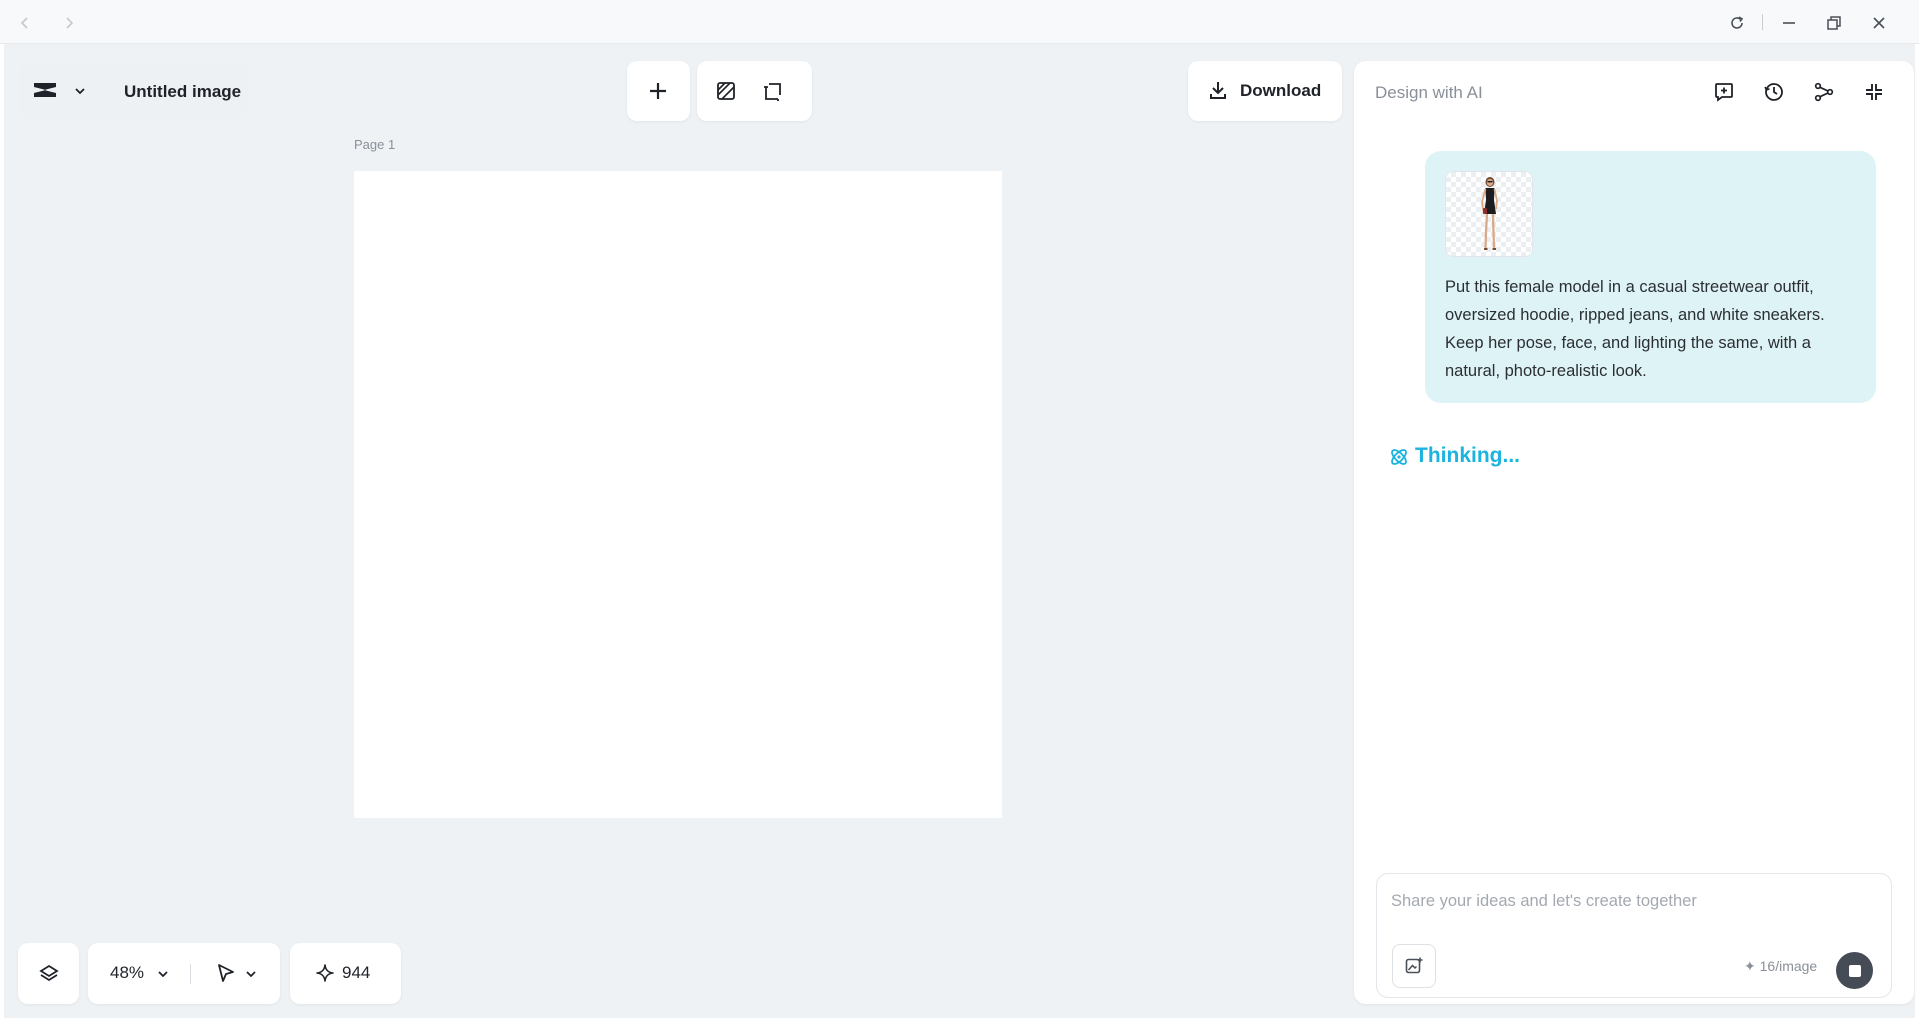  I want to click on history-icon, so click(1774, 92).